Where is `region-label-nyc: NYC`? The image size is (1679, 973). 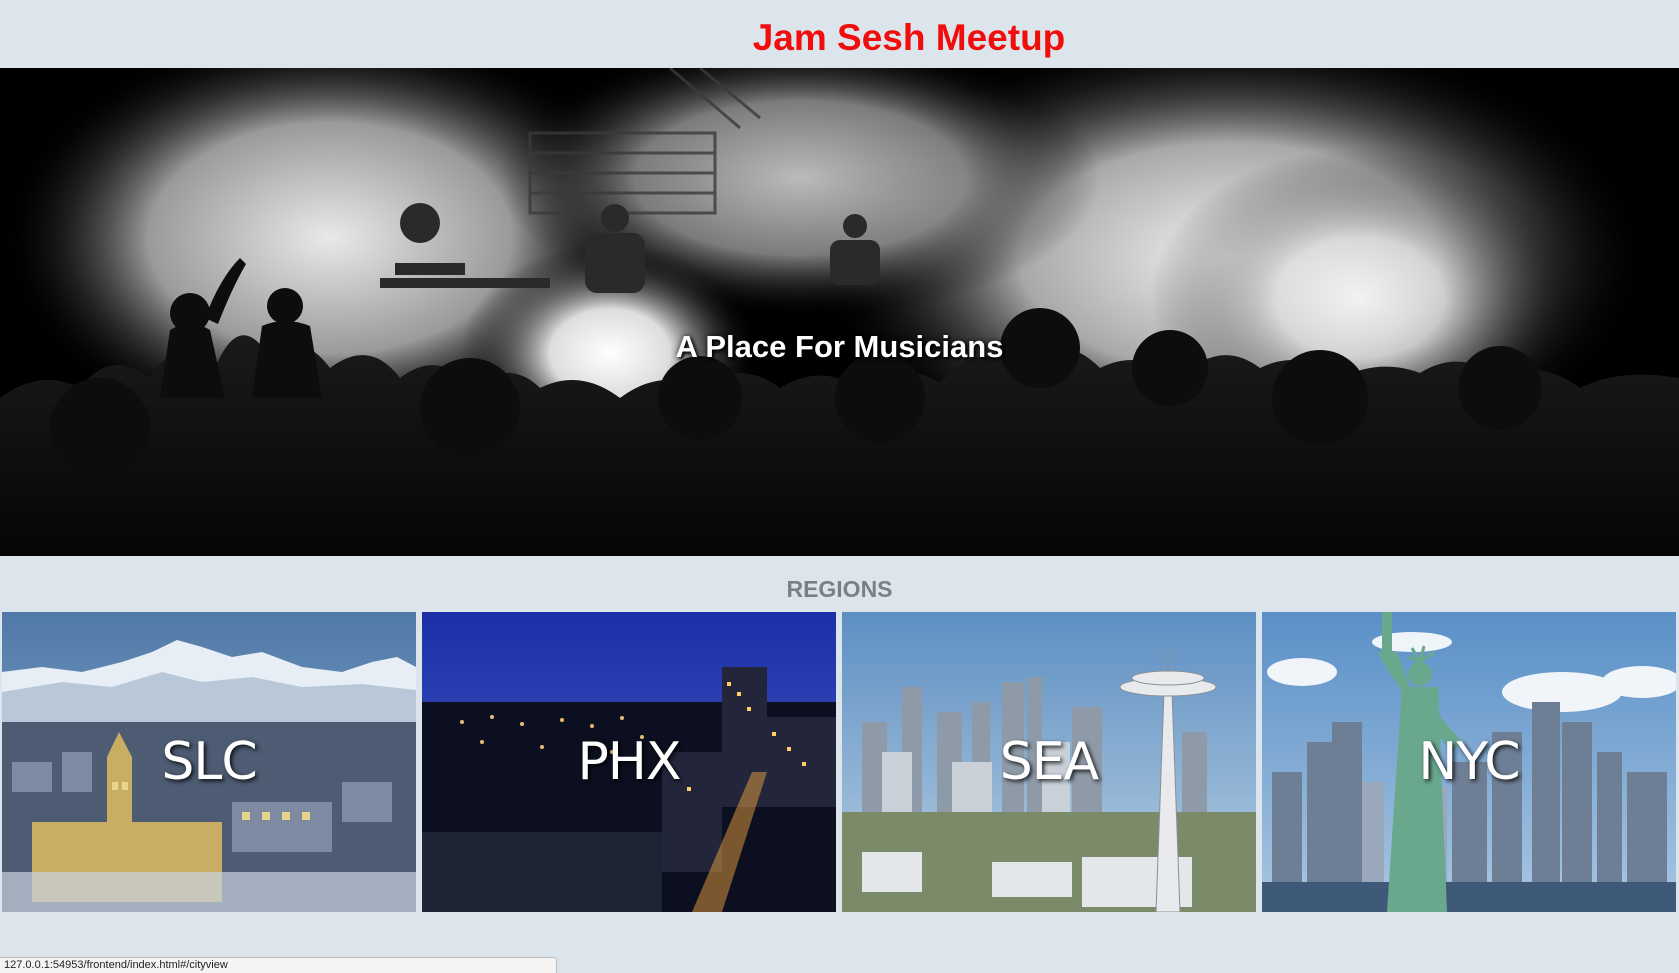 region-label-nyc: NYC is located at coordinates (1469, 762).